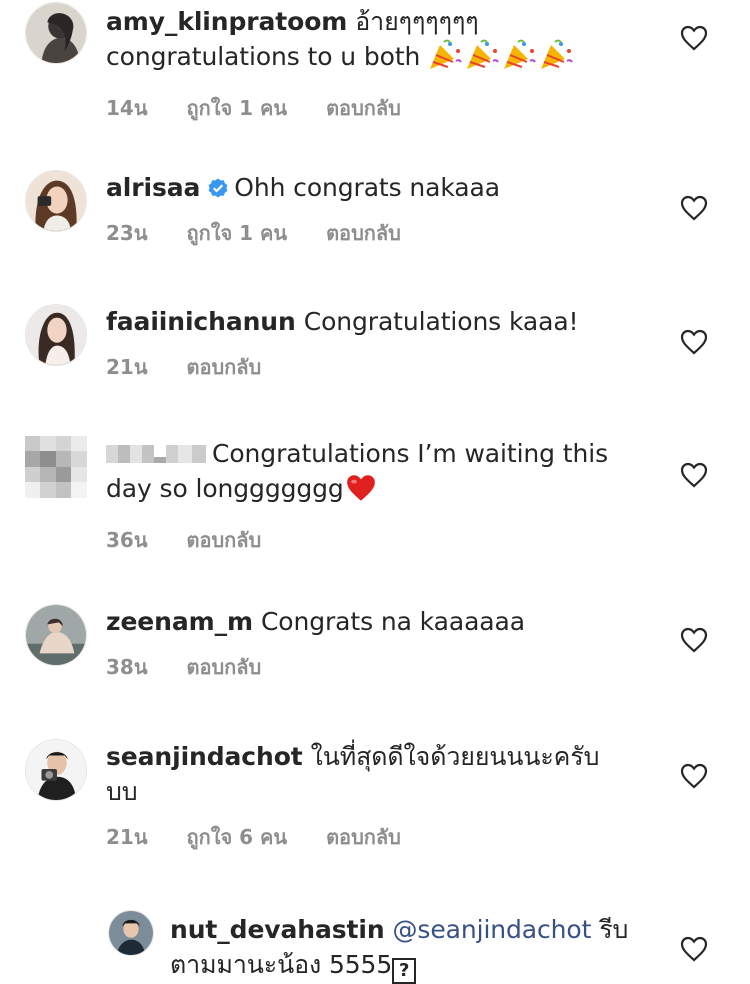 This screenshot has height=984, width=750. I want to click on comment-time: 36น, so click(127, 540).